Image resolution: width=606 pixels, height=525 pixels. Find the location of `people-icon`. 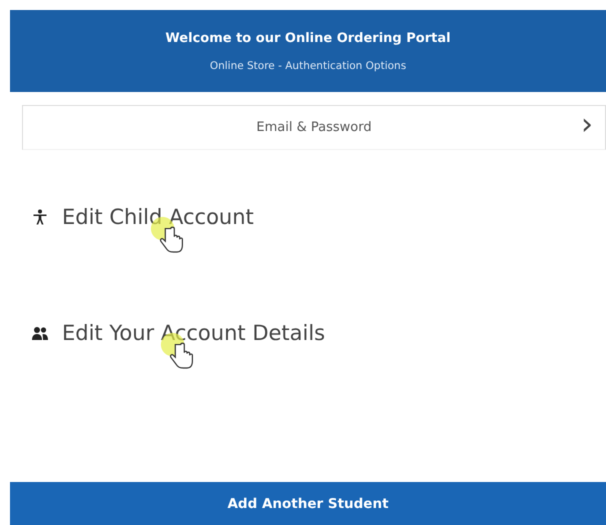

people-icon is located at coordinates (40, 333).